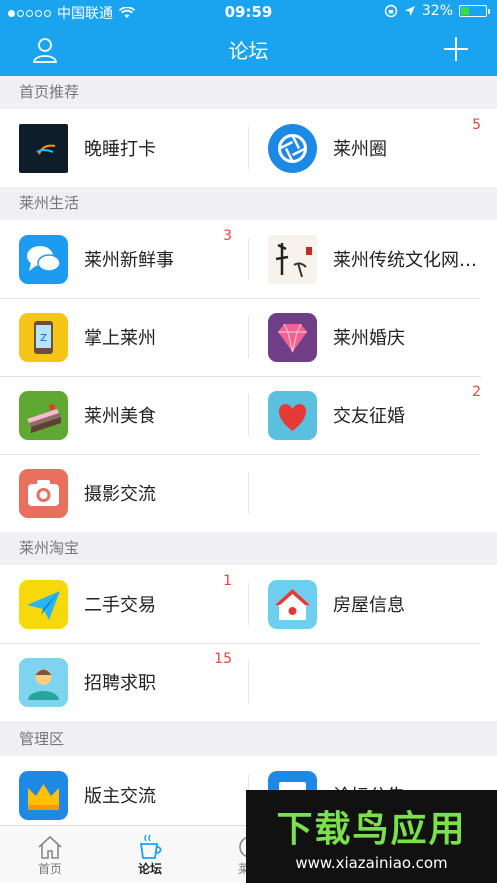  I want to click on forum-item-label: 交友征婚, so click(369, 416).